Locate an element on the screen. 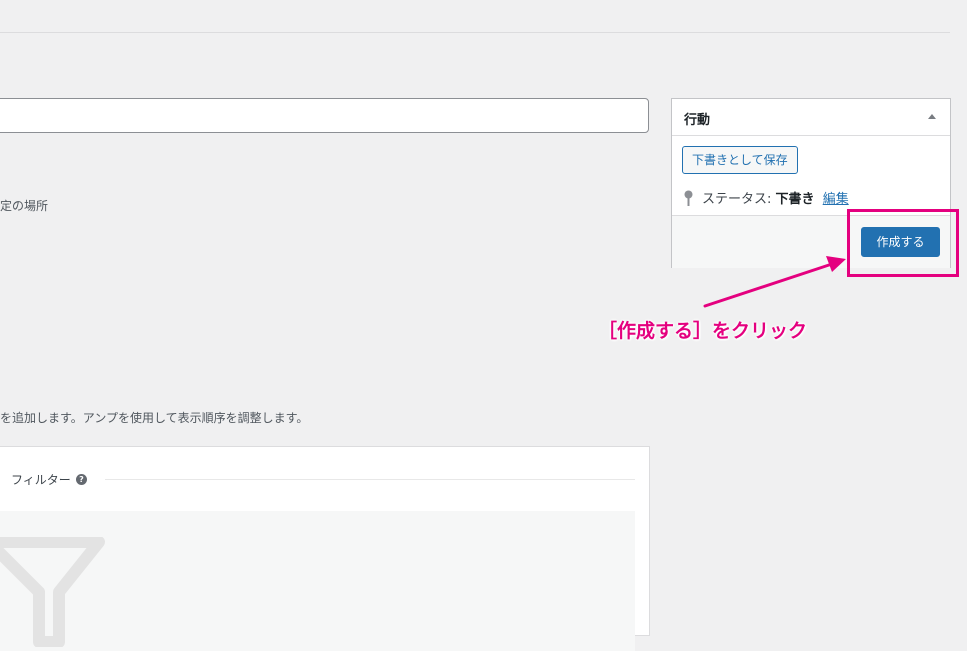 The height and width of the screenshot is (651, 967). help-text: を追加します。アンプを使用して表示順序を調整します。 is located at coordinates (154, 418).